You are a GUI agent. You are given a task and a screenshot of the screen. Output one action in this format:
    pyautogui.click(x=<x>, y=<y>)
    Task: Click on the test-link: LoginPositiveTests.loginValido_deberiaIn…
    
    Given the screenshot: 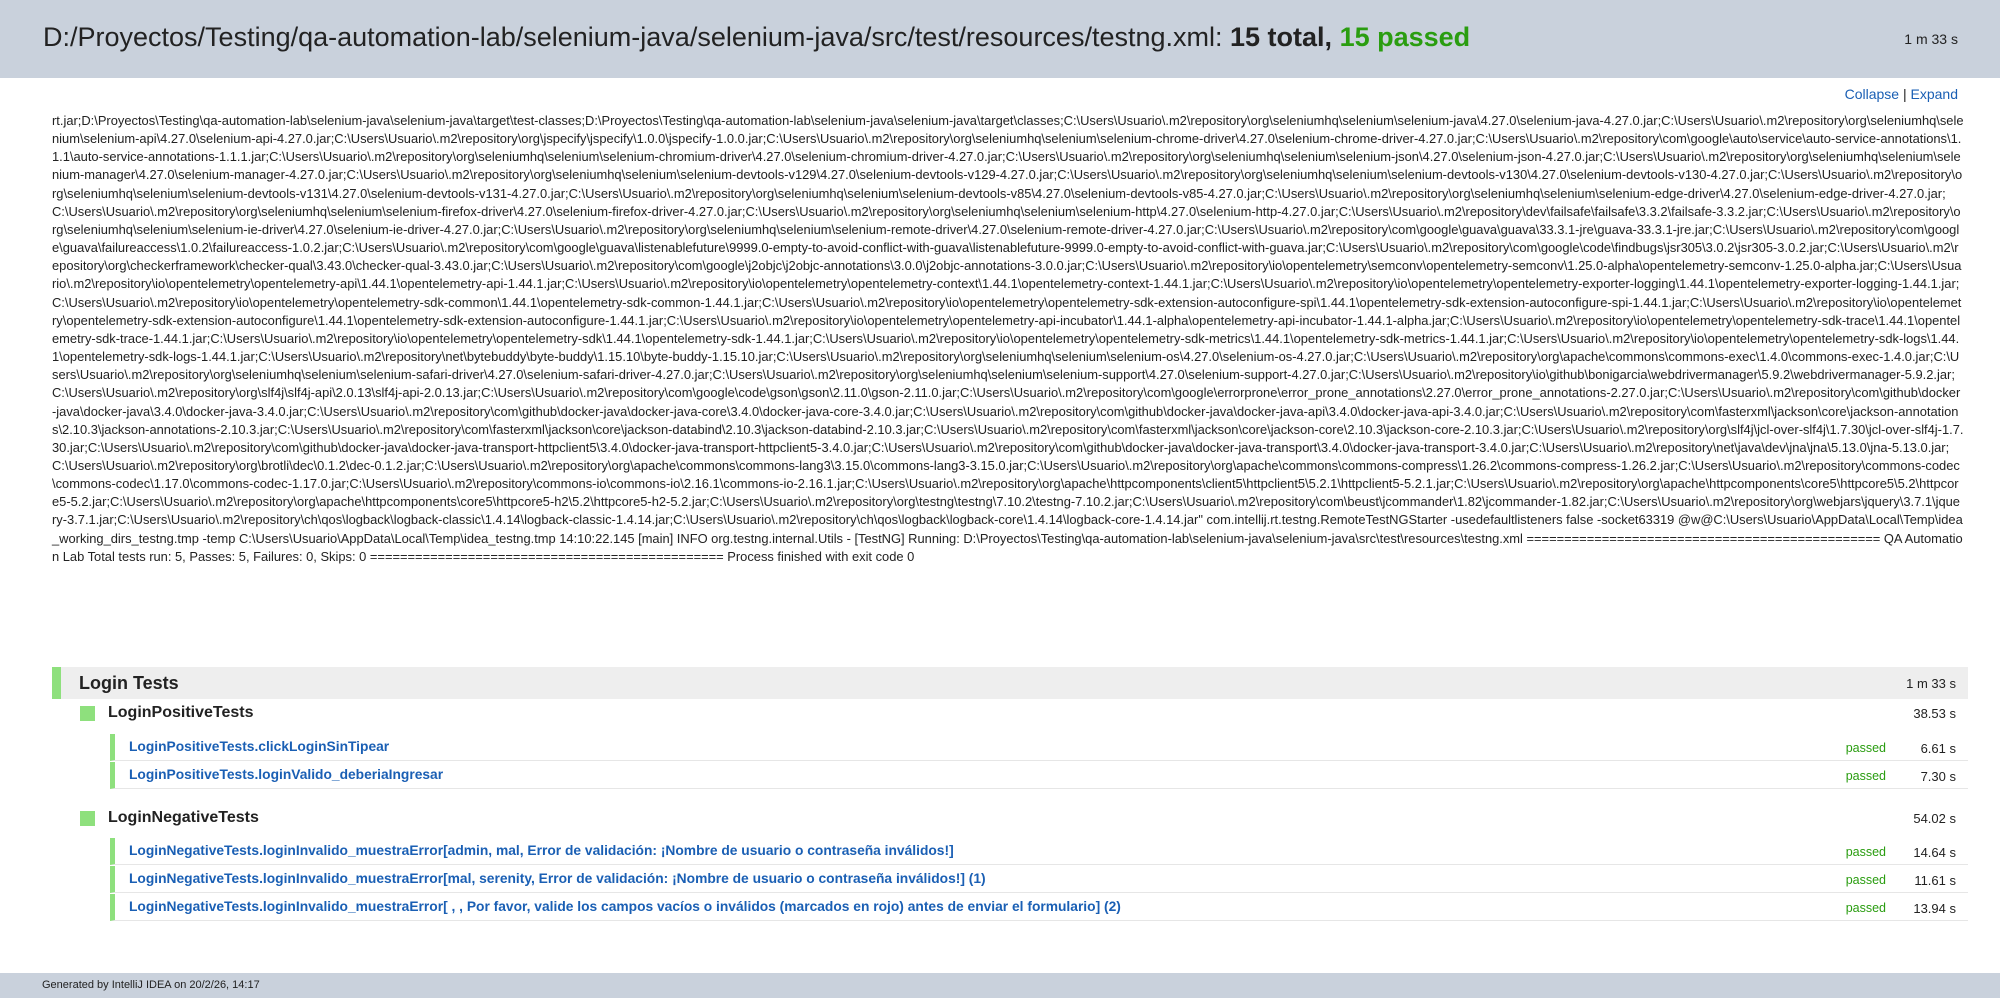 What is the action you would take?
    pyautogui.click(x=286, y=774)
    